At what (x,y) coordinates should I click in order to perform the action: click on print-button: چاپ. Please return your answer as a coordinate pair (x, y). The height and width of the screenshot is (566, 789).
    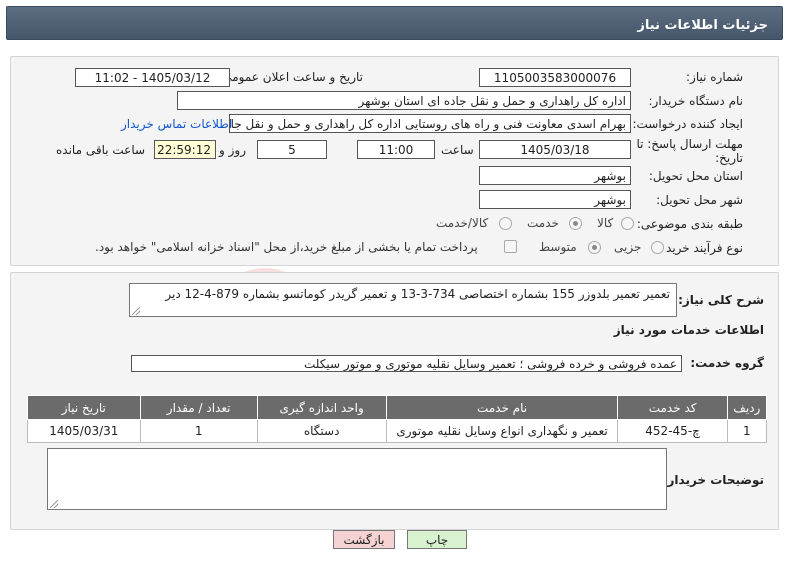
    Looking at the image, I should click on (437, 539).